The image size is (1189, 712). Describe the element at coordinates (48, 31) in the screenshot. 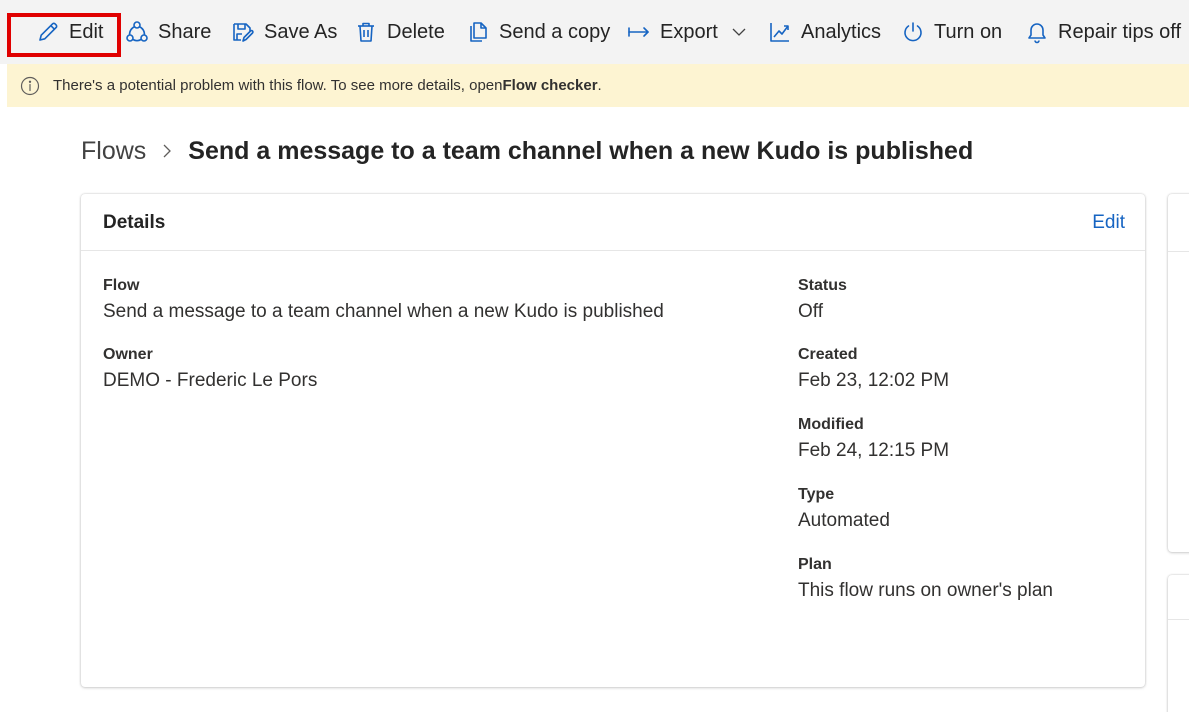

I see `pencil-icon` at that location.